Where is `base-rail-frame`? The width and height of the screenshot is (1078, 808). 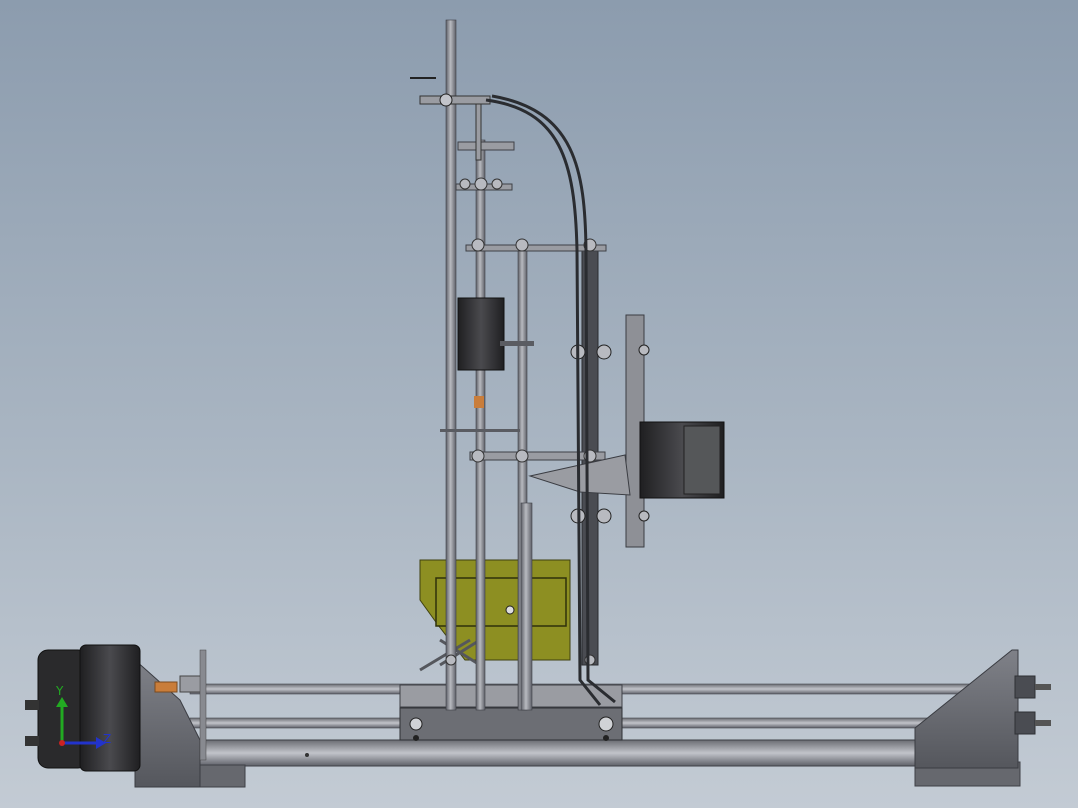 base-rail-frame is located at coordinates (577, 763).